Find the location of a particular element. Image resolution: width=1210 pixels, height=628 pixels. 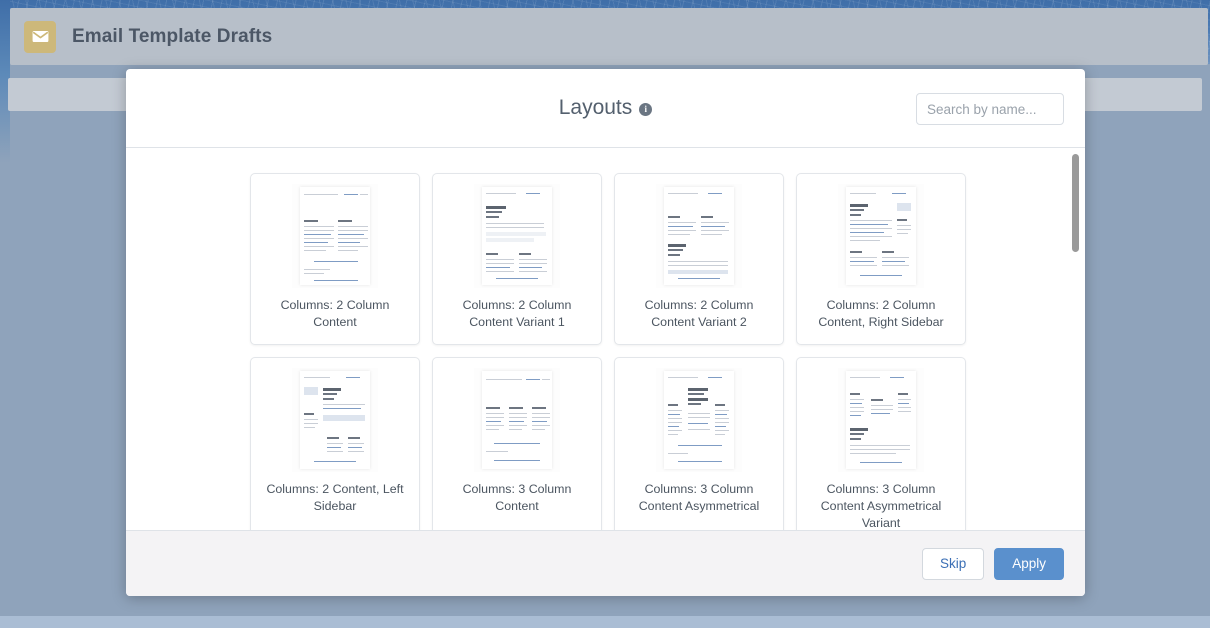

layout-card: Columns: 2 Content, Left Sidebar is located at coordinates (335, 443).